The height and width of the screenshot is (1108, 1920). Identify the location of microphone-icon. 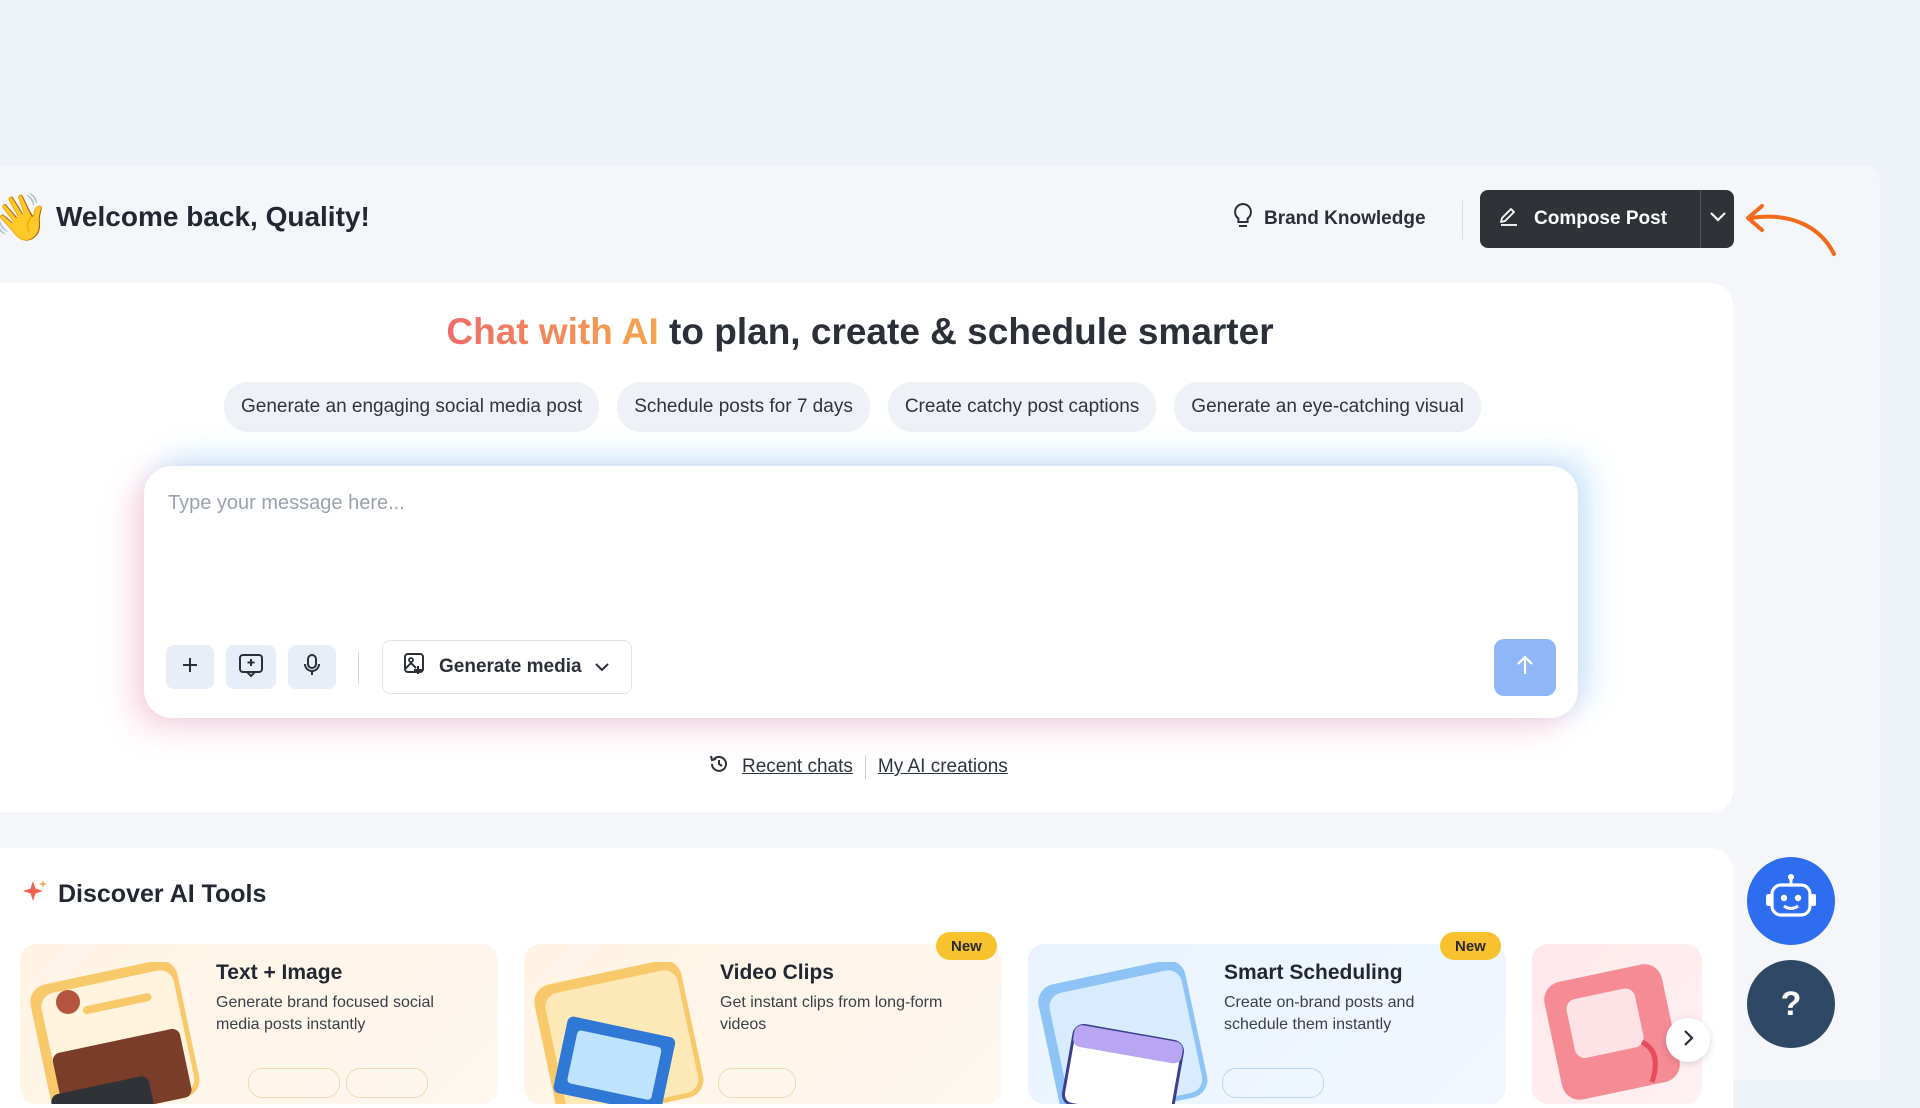
(312, 667).